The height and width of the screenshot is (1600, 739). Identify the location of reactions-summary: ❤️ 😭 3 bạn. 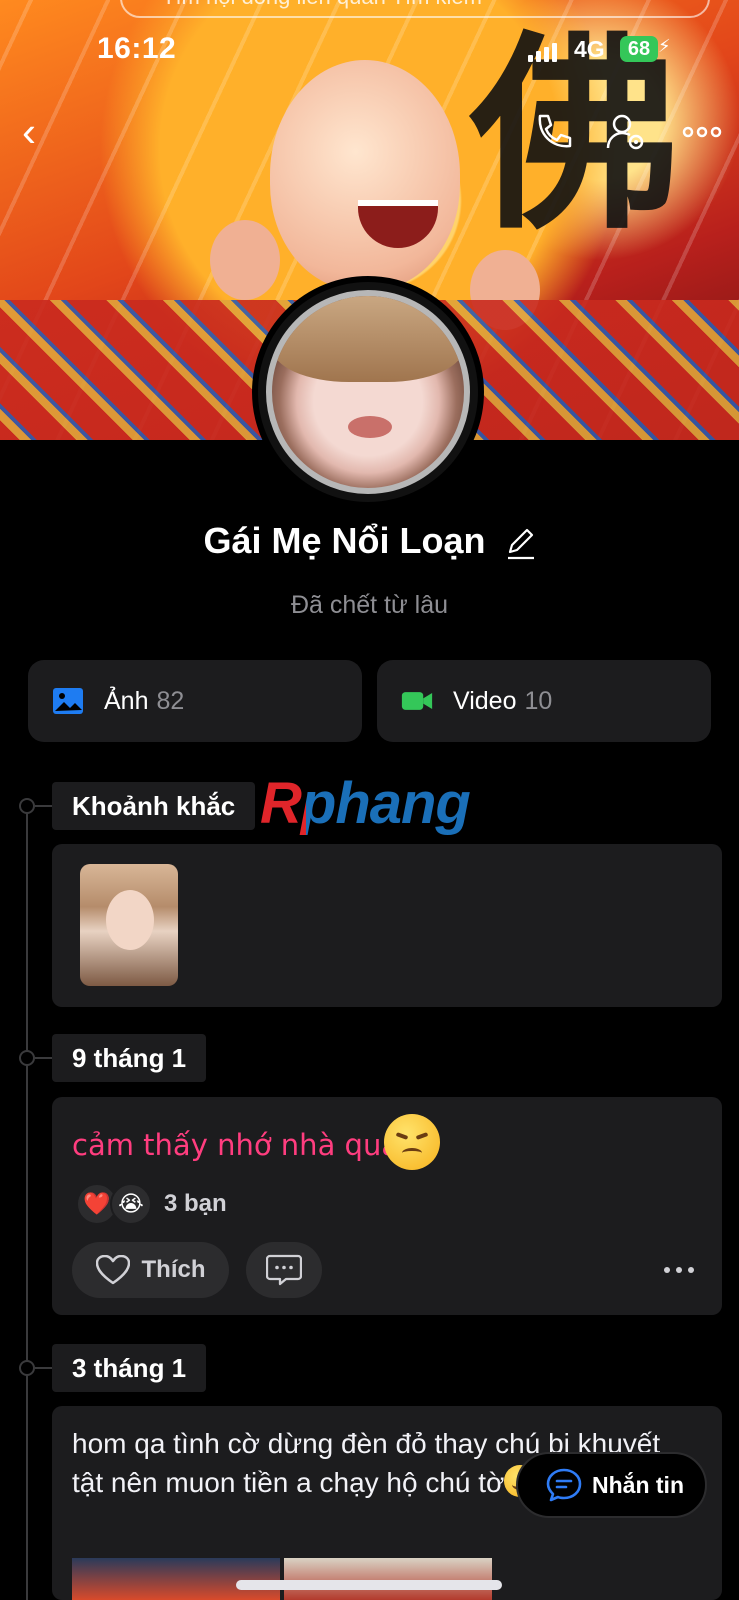
(151, 1204).